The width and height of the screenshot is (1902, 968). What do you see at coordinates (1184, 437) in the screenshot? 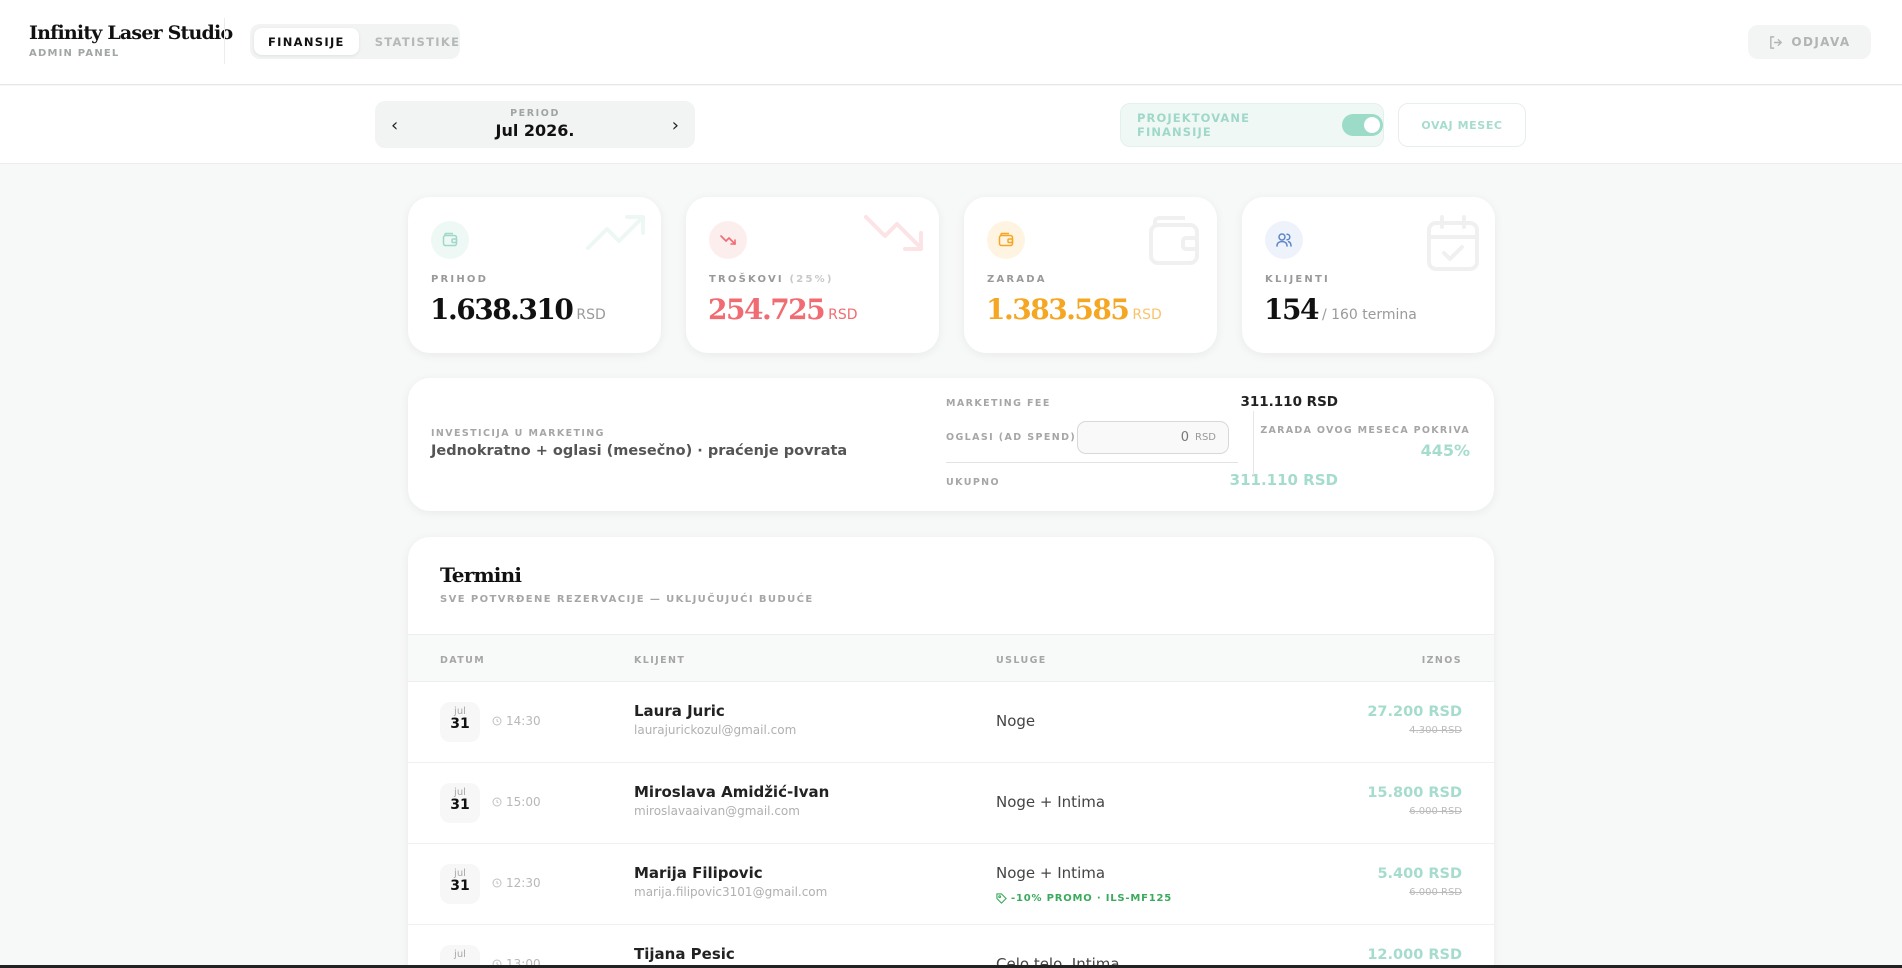
I see `adspend-value: 0` at bounding box center [1184, 437].